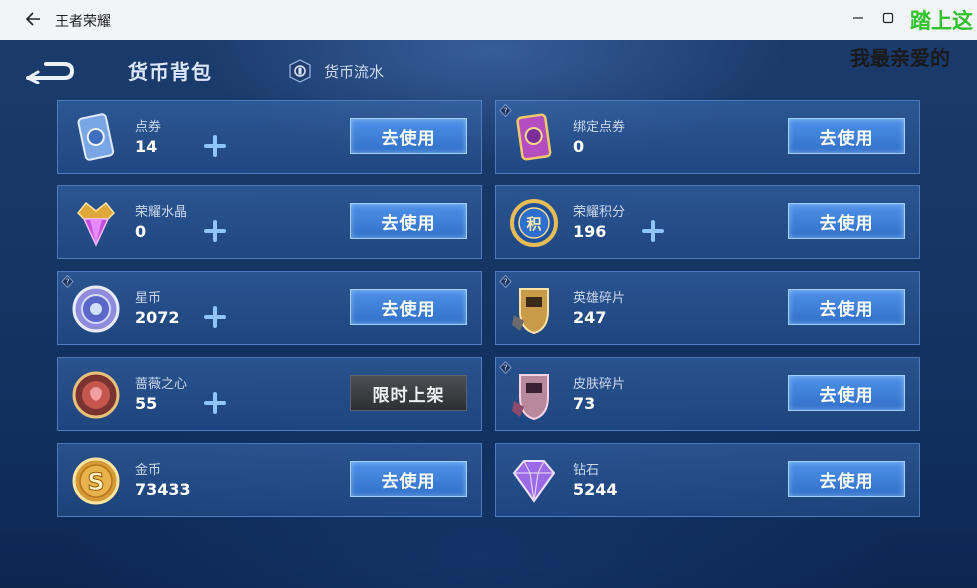 The width and height of the screenshot is (977, 588). Describe the element at coordinates (707, 308) in the screenshot. I see `currency-card-hero-shard: ? 英雄碎片 247 去使用` at that location.